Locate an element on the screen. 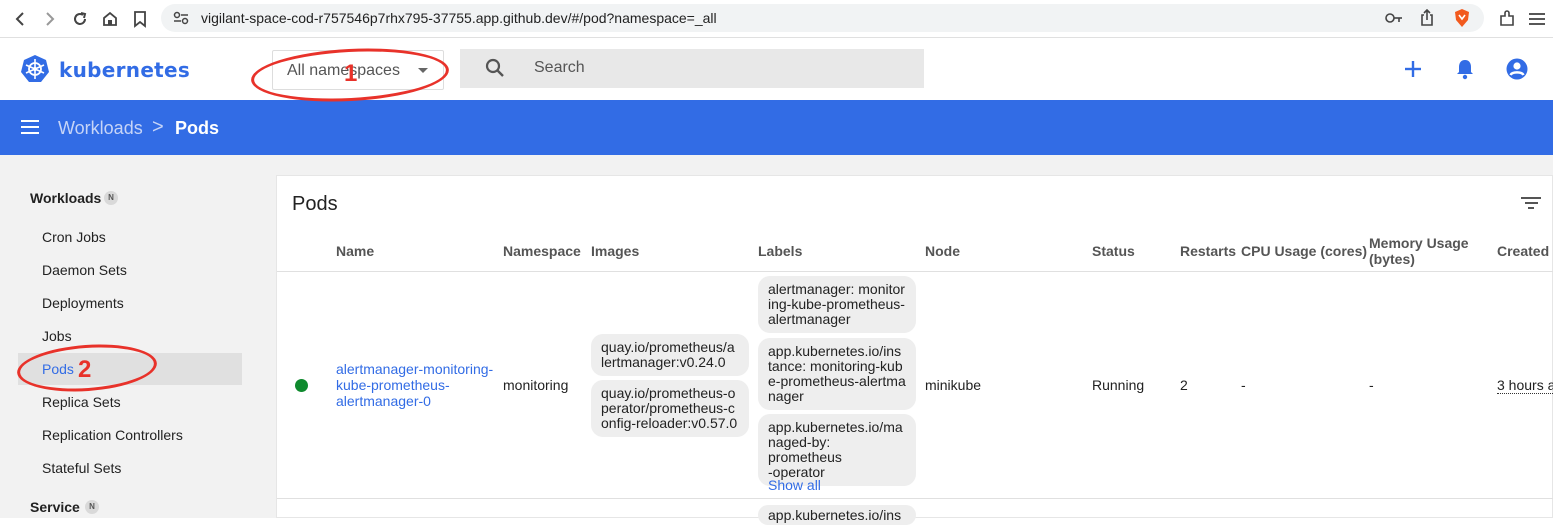  label-chip-line: tance: monitoring-kub is located at coordinates (835, 366).